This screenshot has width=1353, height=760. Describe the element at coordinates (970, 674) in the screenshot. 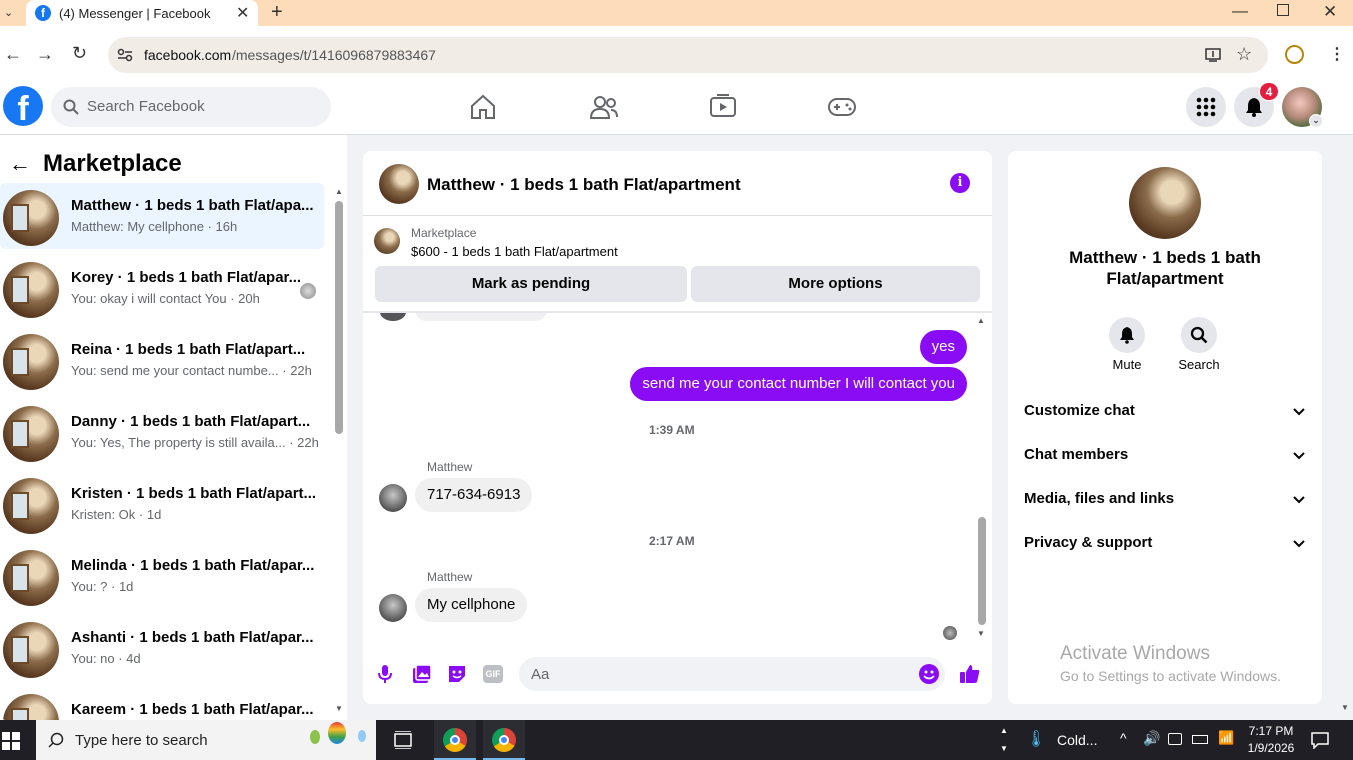

I see `thumbs-up-icon` at that location.